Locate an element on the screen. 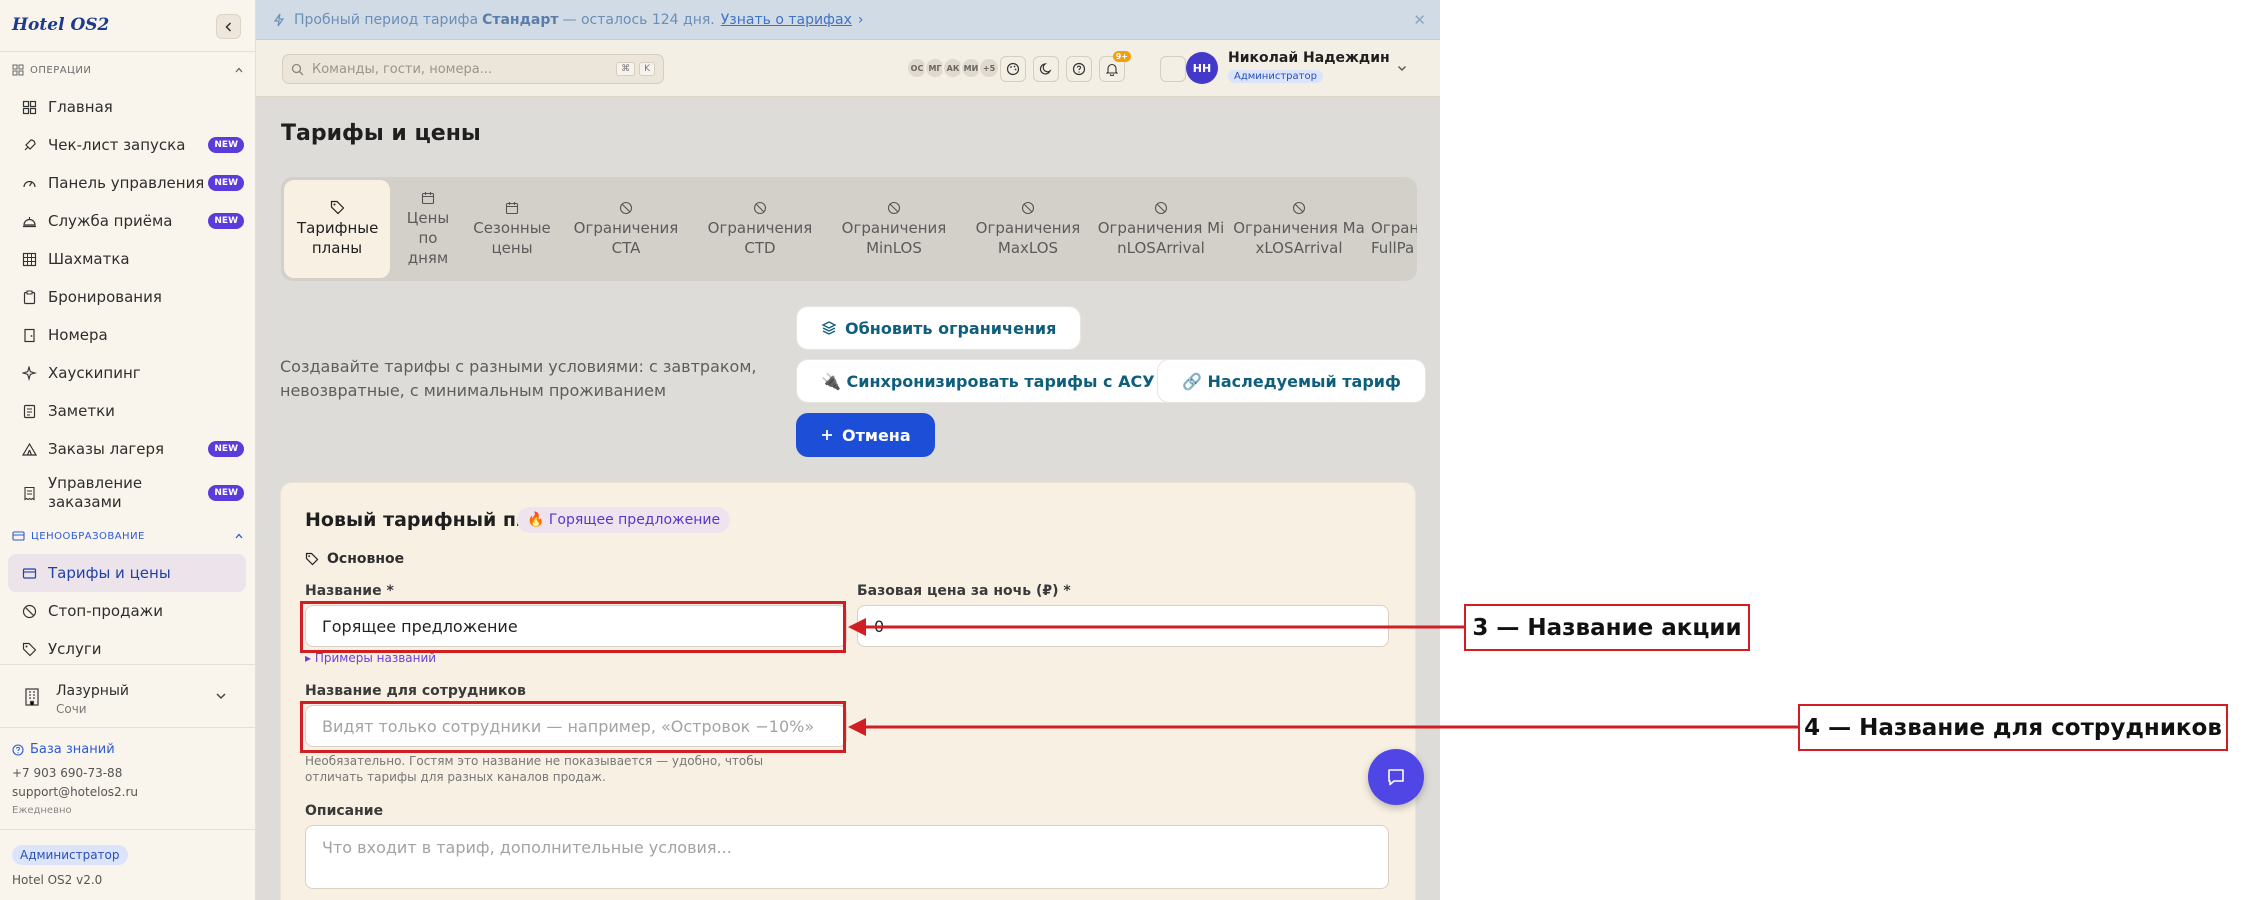 This screenshot has height=900, width=2250. chevron-right-icon: › is located at coordinates (860, 19).